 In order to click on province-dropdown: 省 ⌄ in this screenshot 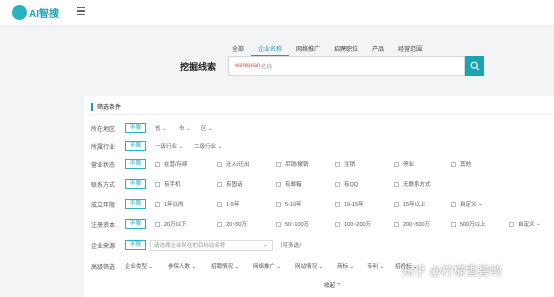, I will do `click(161, 128)`.